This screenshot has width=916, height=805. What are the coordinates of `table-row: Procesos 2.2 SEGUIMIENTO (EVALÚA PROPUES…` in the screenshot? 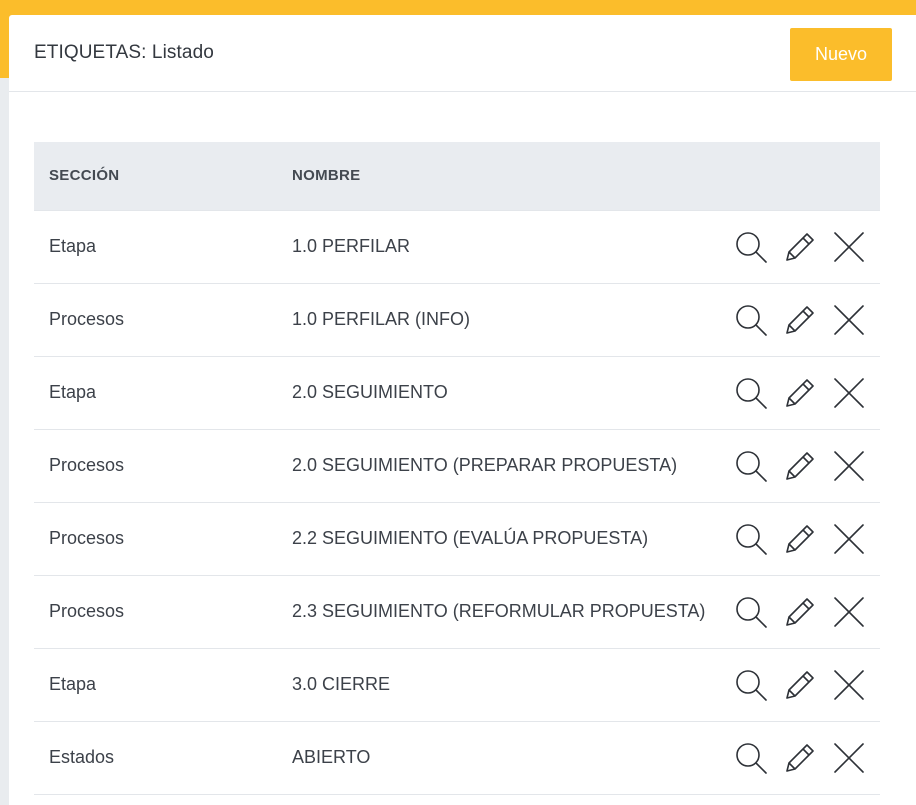 It's located at (457, 538).